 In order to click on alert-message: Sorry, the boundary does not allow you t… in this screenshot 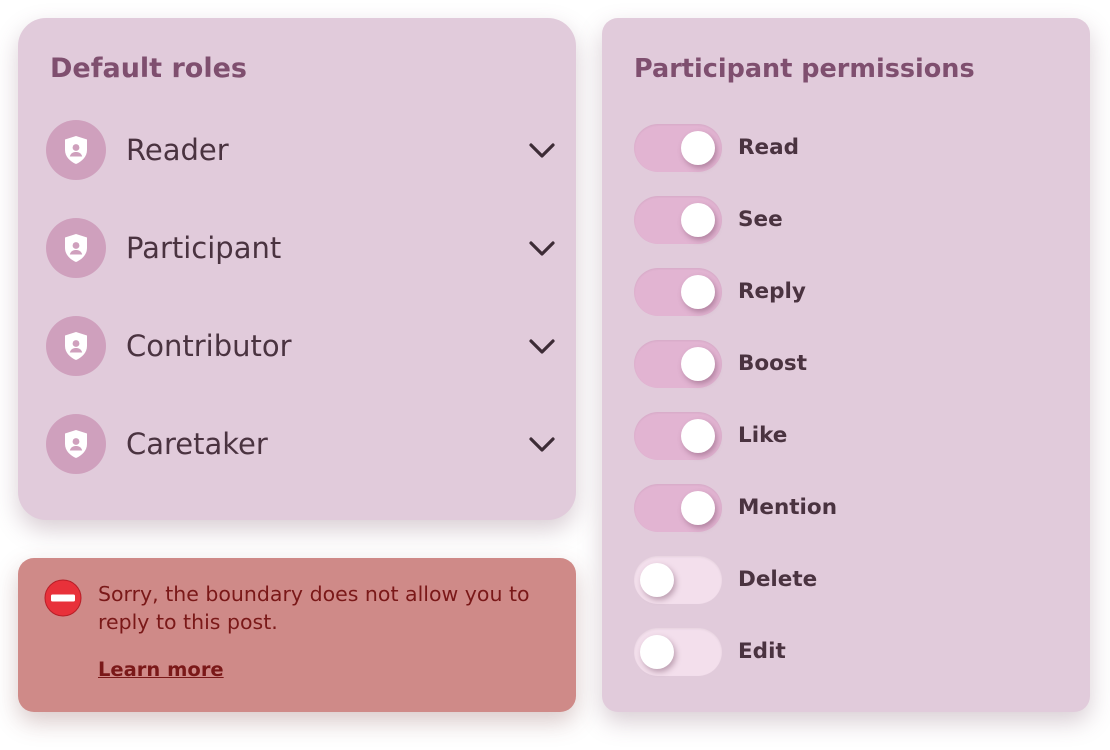, I will do `click(314, 608)`.